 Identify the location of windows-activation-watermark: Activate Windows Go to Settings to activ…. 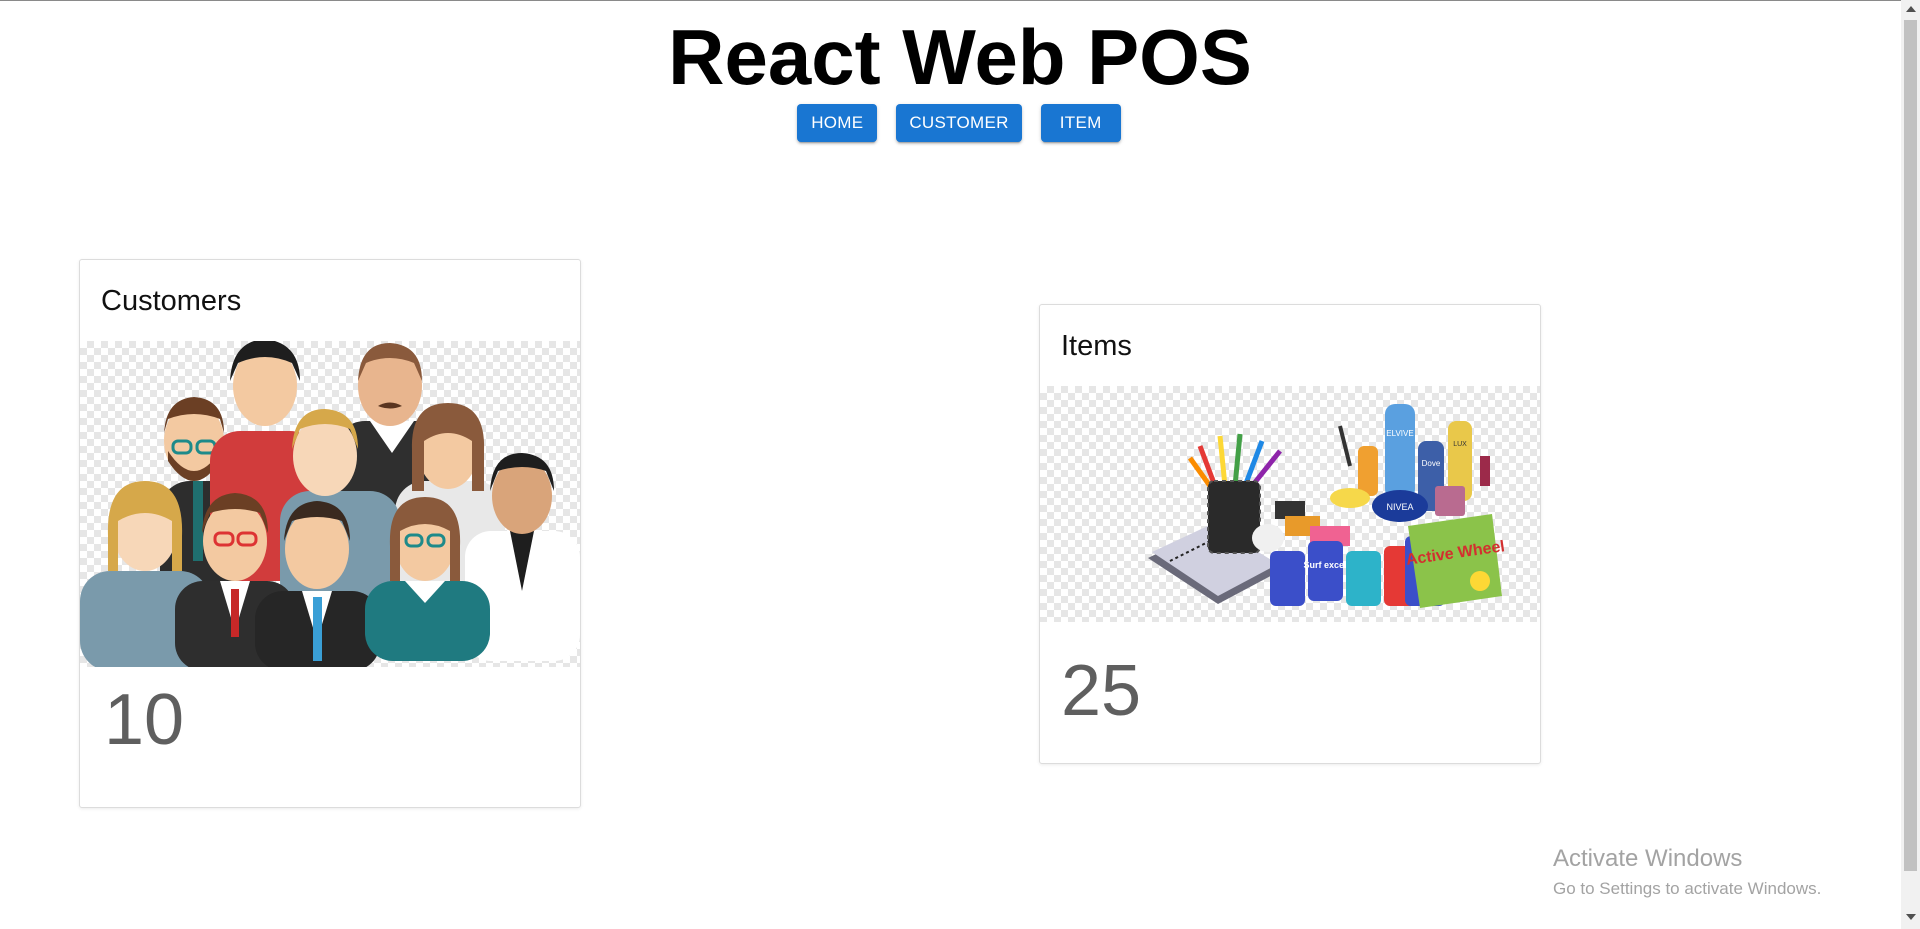
(1687, 872).